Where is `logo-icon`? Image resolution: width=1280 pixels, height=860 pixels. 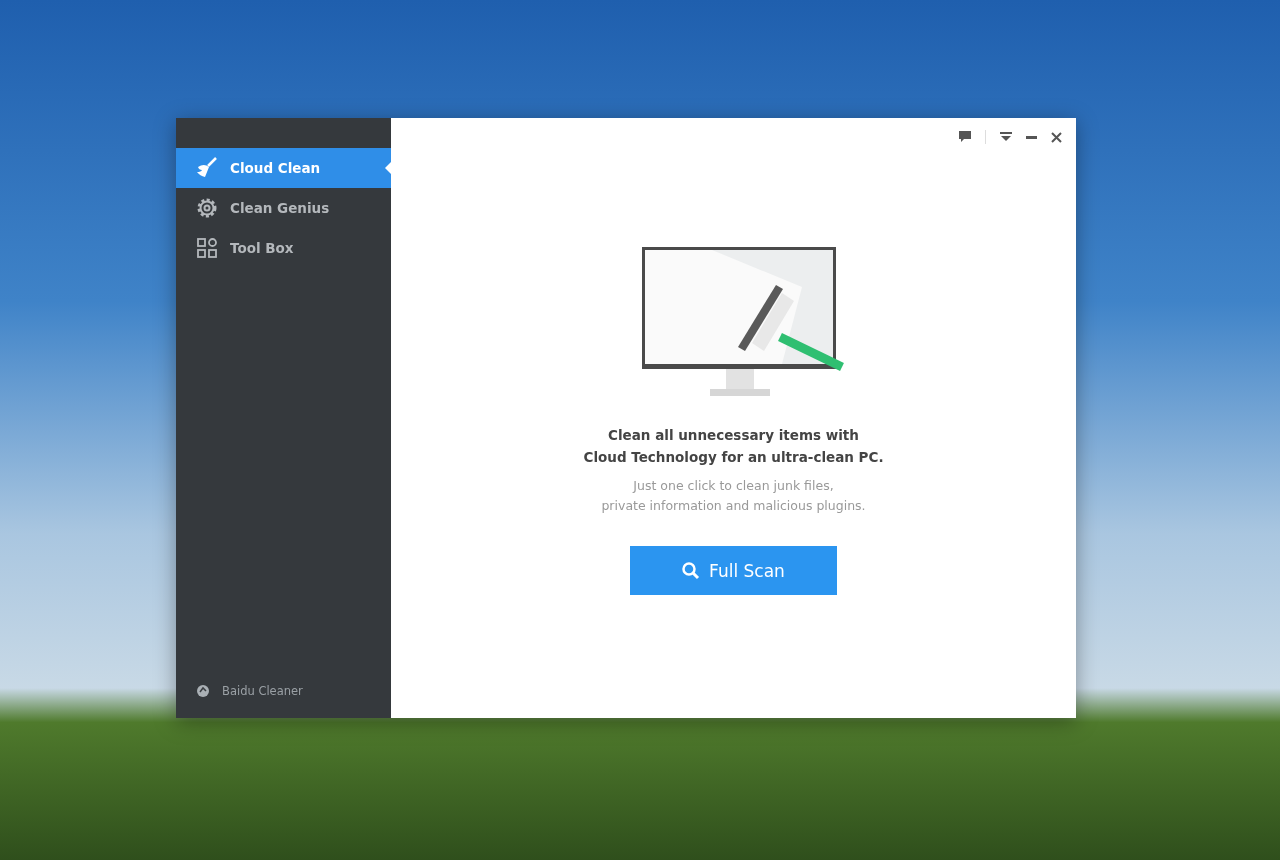 logo-icon is located at coordinates (203, 691).